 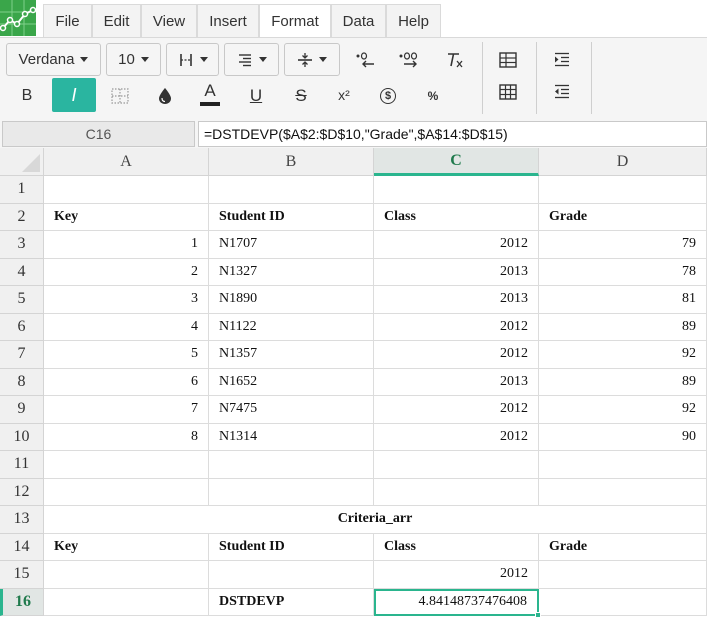 What do you see at coordinates (291, 602) in the screenshot?
I see `cell-b16: DSTDEVP` at bounding box center [291, 602].